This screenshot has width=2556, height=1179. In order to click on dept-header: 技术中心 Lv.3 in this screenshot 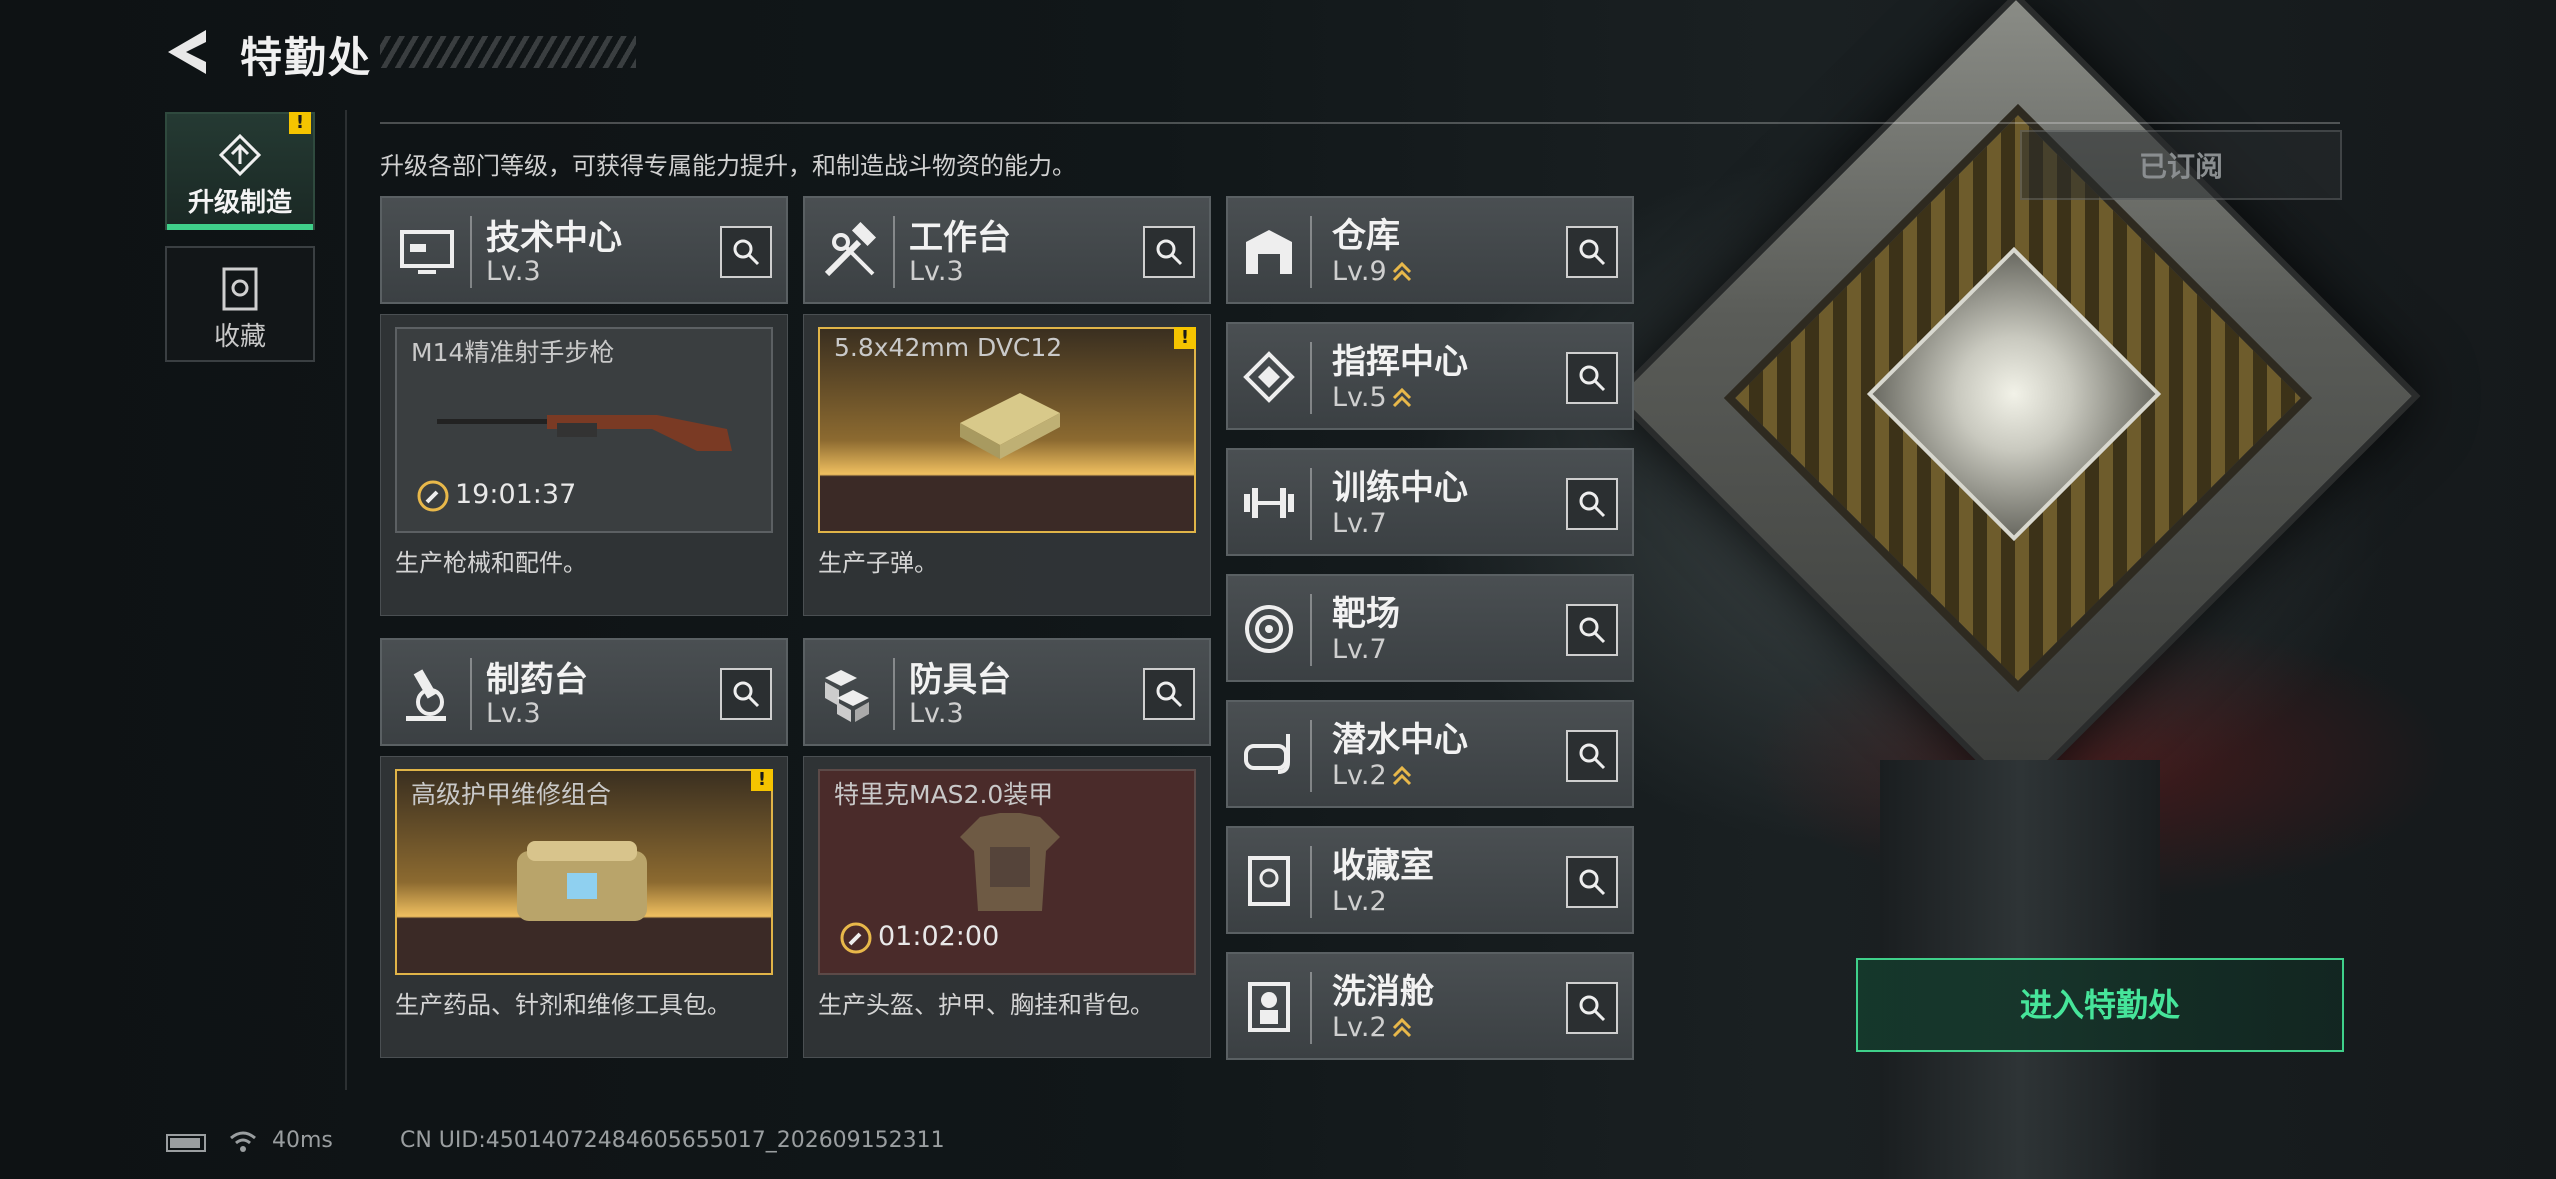, I will do `click(584, 250)`.